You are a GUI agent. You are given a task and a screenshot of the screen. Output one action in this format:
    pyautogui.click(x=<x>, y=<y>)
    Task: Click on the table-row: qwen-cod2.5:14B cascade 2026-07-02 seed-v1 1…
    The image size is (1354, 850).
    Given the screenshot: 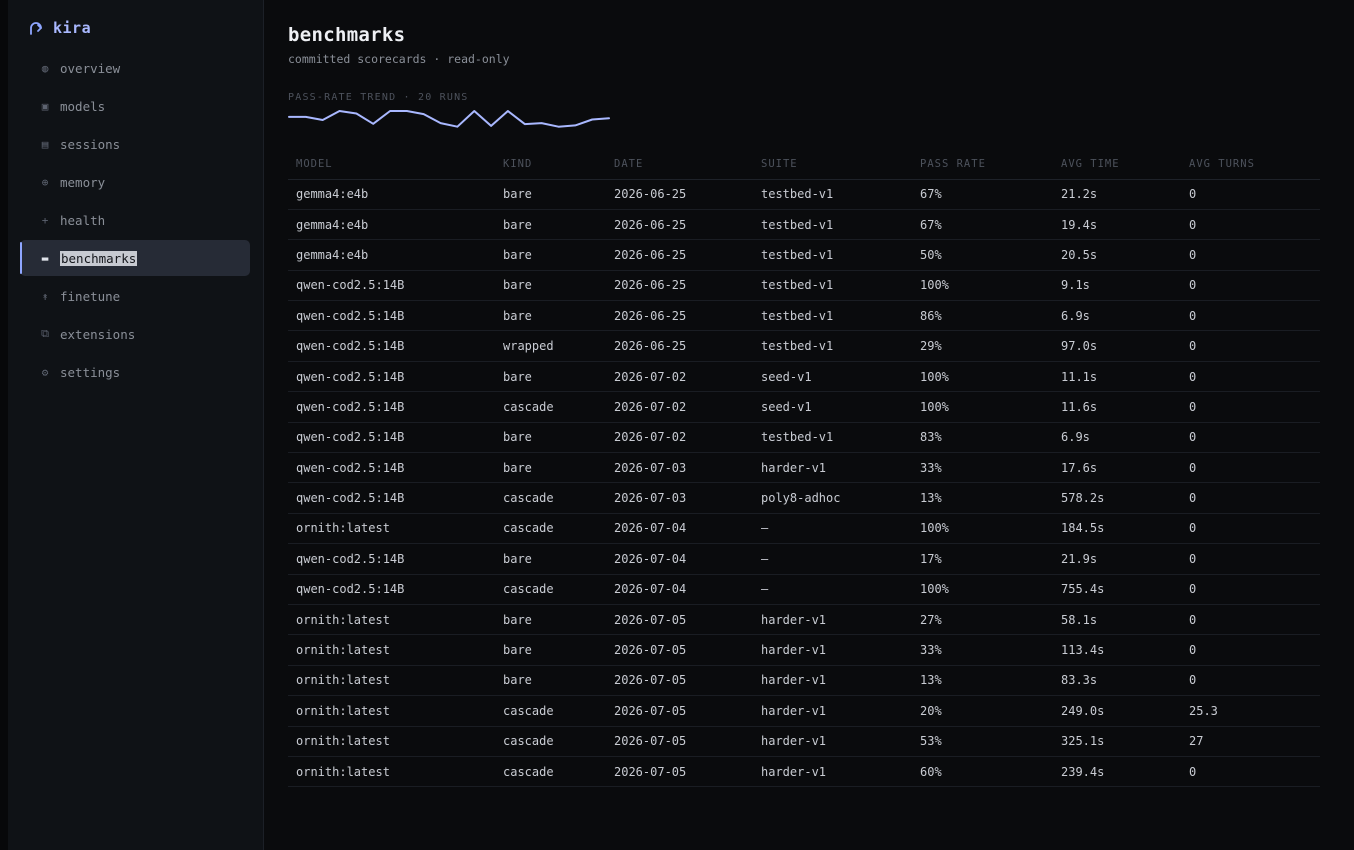 What is the action you would take?
    pyautogui.click(x=804, y=407)
    